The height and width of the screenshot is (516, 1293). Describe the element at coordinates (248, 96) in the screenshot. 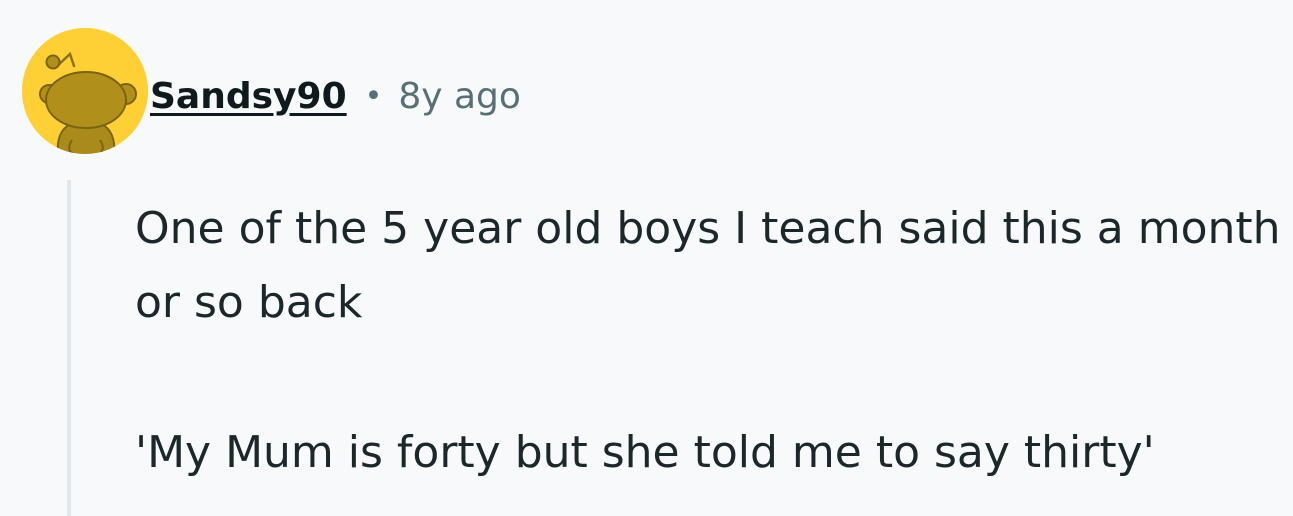

I see `username-link: Sandsy90` at that location.